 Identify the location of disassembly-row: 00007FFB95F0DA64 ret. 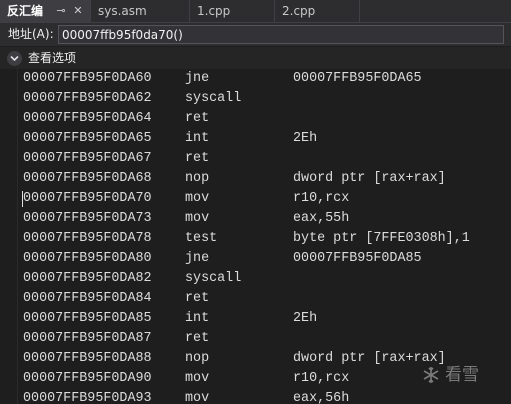
(255, 119).